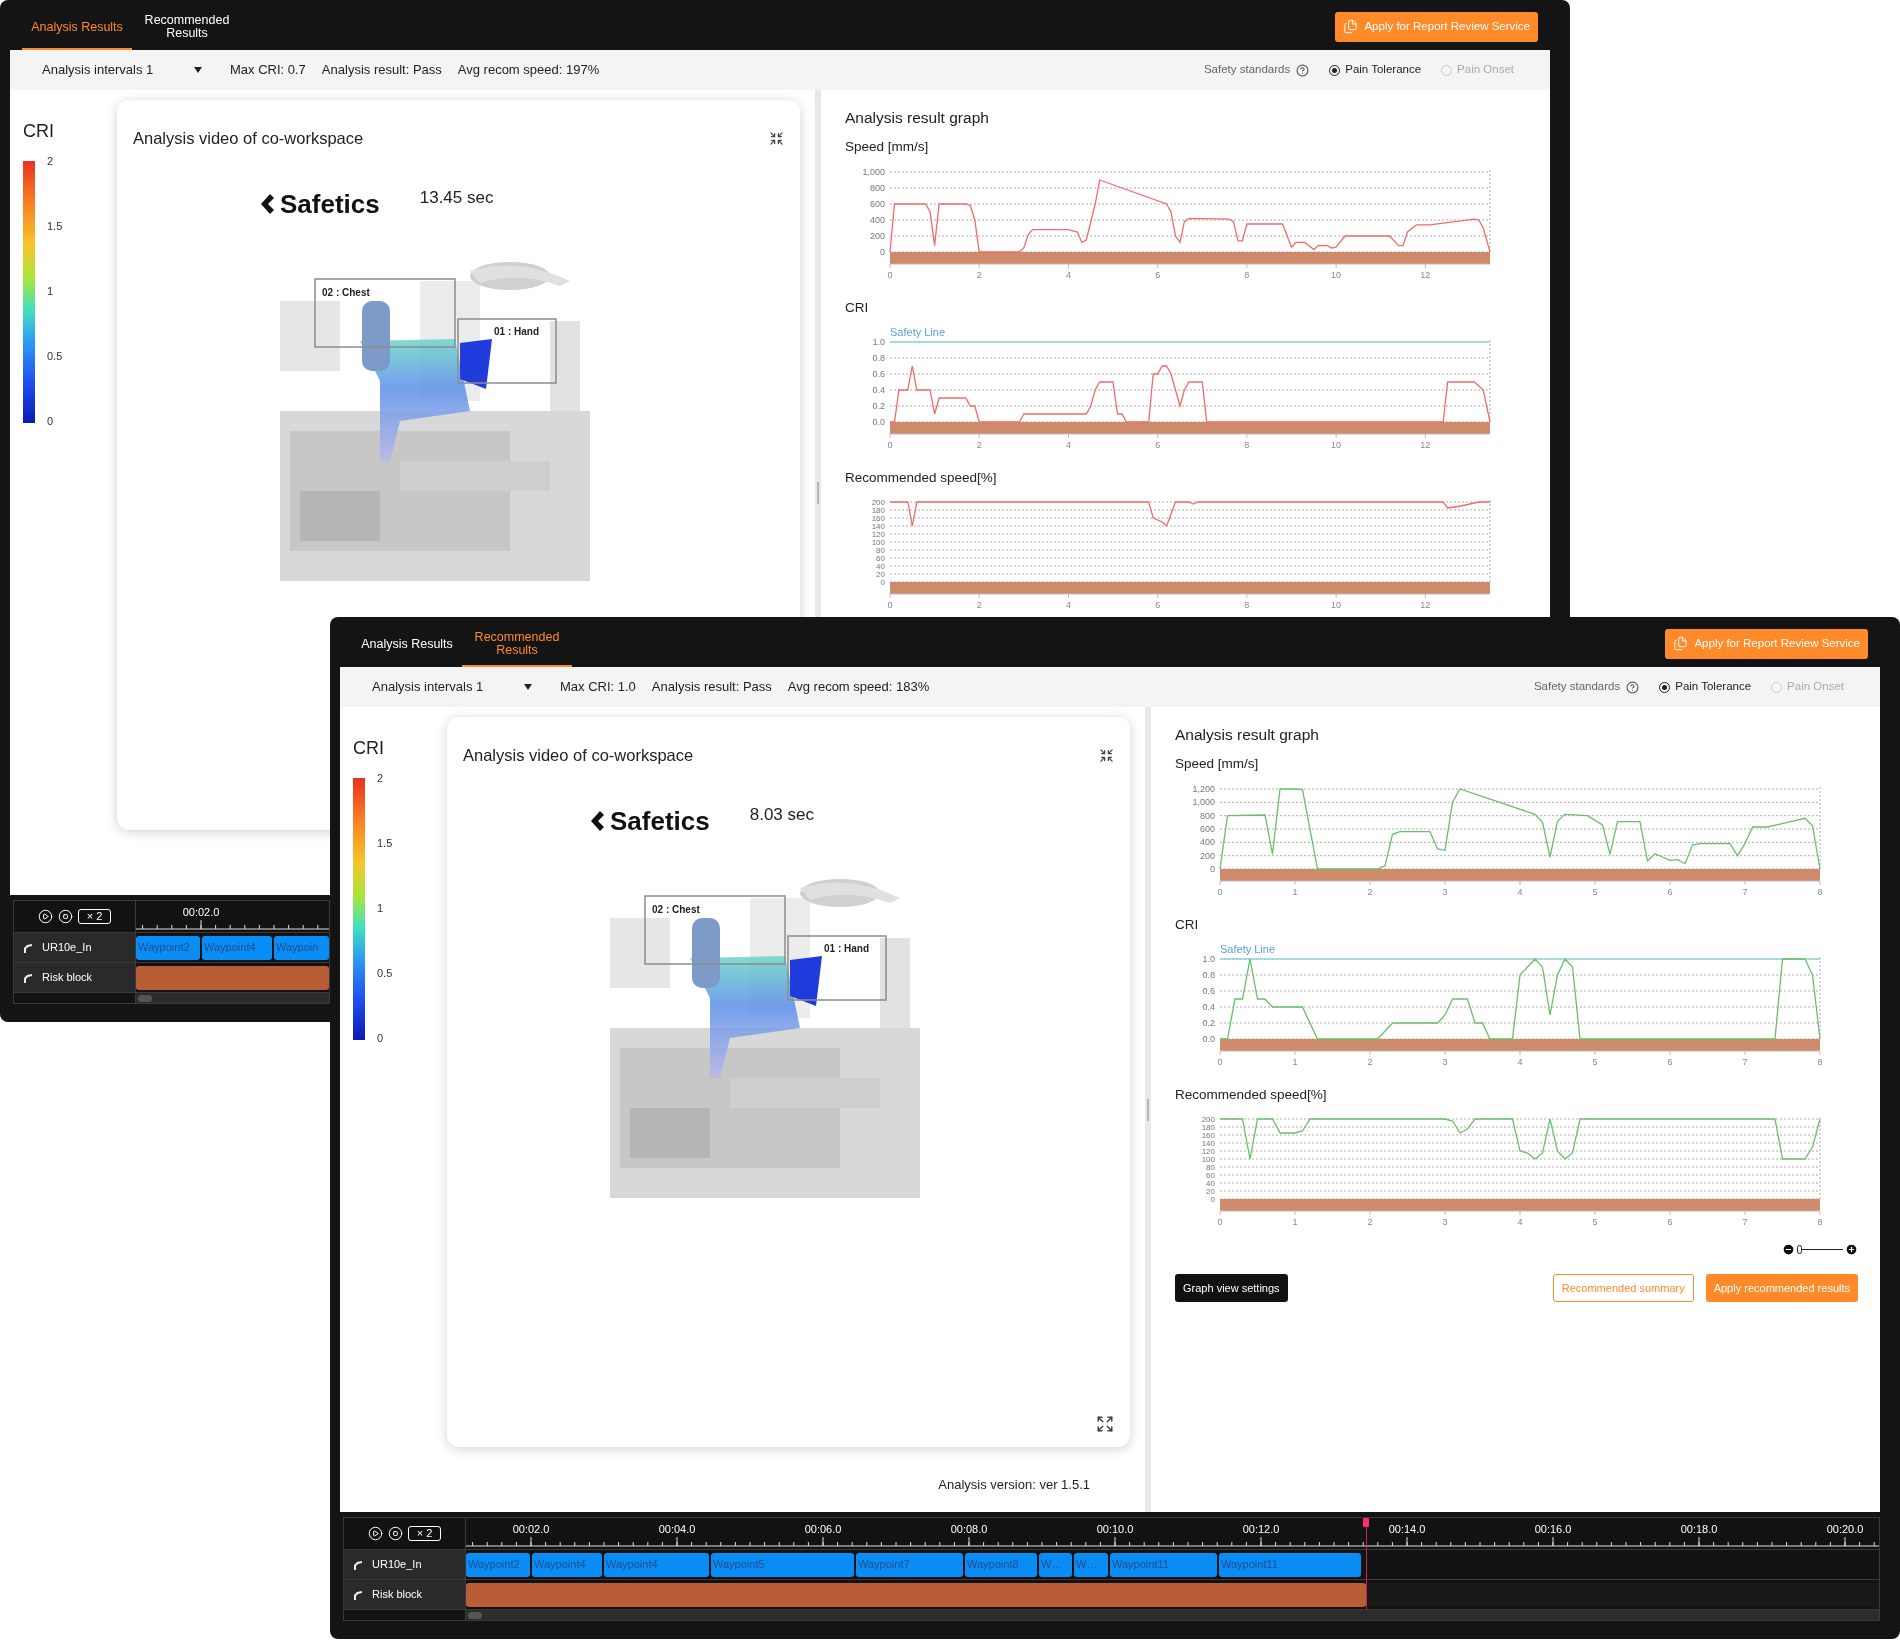  Describe the element at coordinates (1210, 1175) in the screenshot. I see `y-tick-label: 60` at that location.